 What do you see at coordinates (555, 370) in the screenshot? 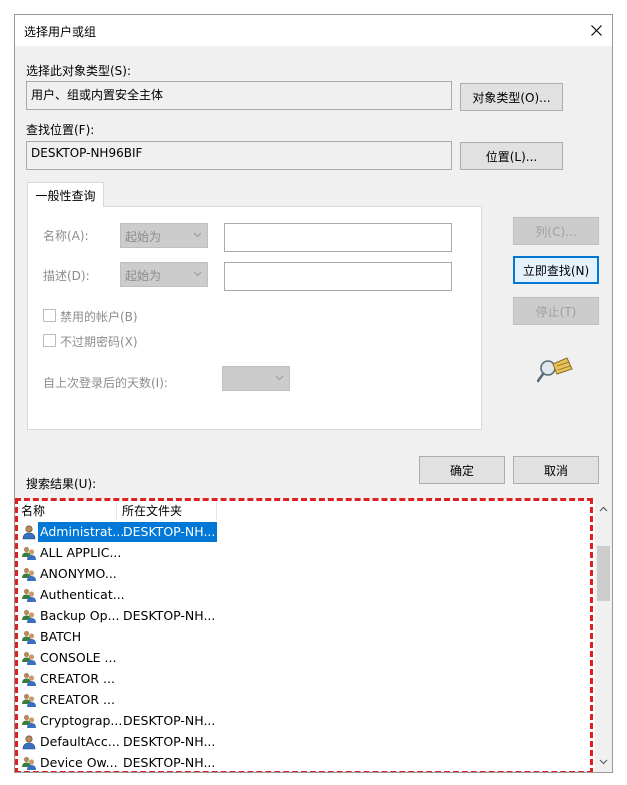
I see `search-flashlight-icon` at bounding box center [555, 370].